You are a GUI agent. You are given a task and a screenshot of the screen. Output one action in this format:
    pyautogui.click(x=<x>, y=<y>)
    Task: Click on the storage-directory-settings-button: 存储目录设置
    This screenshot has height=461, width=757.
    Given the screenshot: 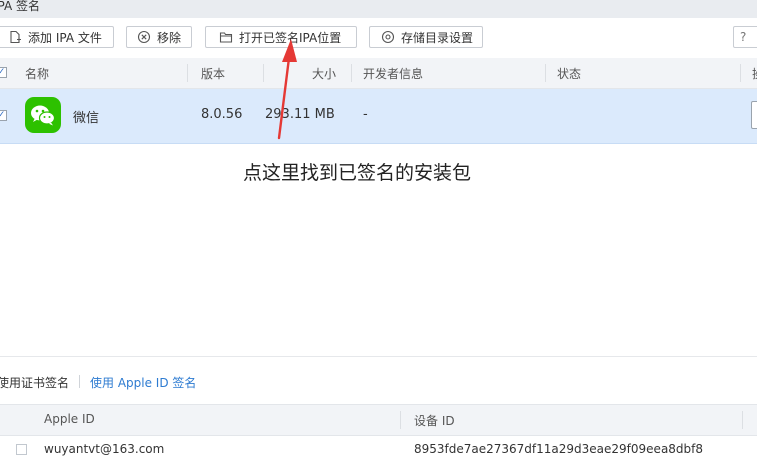 What is the action you would take?
    pyautogui.click(x=426, y=37)
    